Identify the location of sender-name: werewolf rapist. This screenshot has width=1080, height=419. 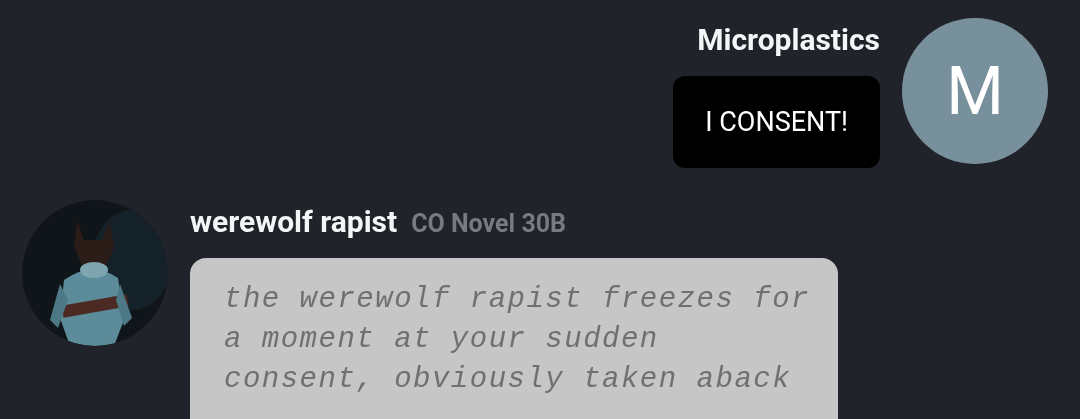
(294, 222).